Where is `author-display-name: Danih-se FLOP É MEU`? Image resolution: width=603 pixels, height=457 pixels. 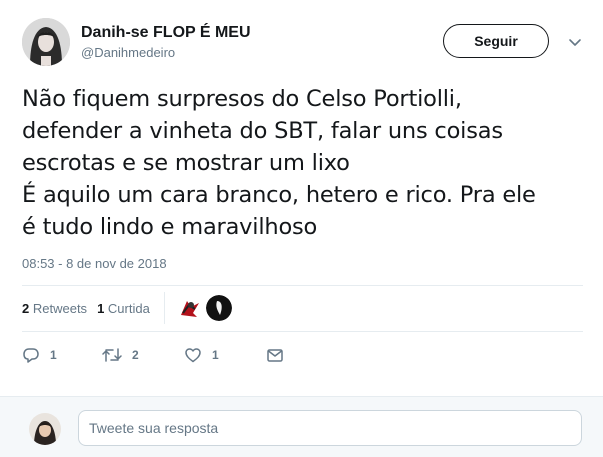
author-display-name: Danih-se FLOP É MEU is located at coordinates (166, 33).